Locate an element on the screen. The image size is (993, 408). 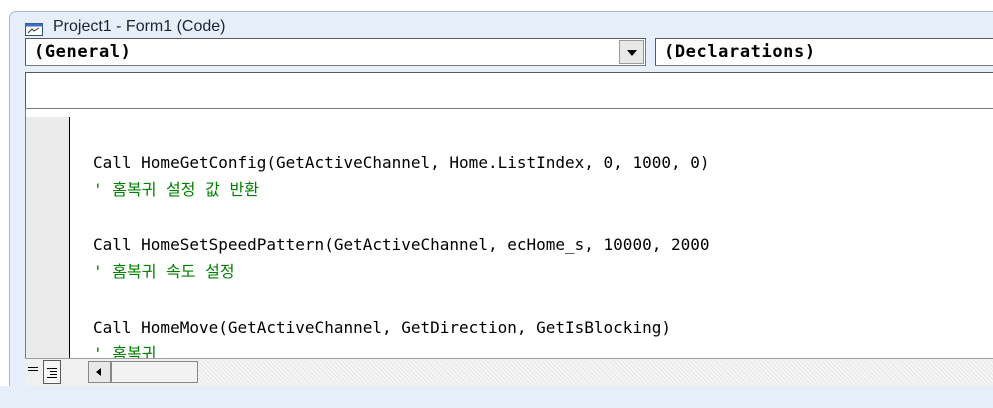
chevron-down-icon is located at coordinates (632, 53).